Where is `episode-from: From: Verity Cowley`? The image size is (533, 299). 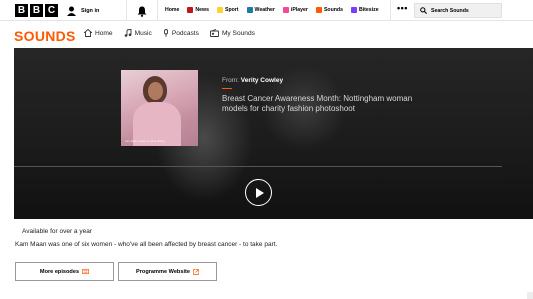 episode-from: From: Verity Cowley is located at coordinates (252, 80).